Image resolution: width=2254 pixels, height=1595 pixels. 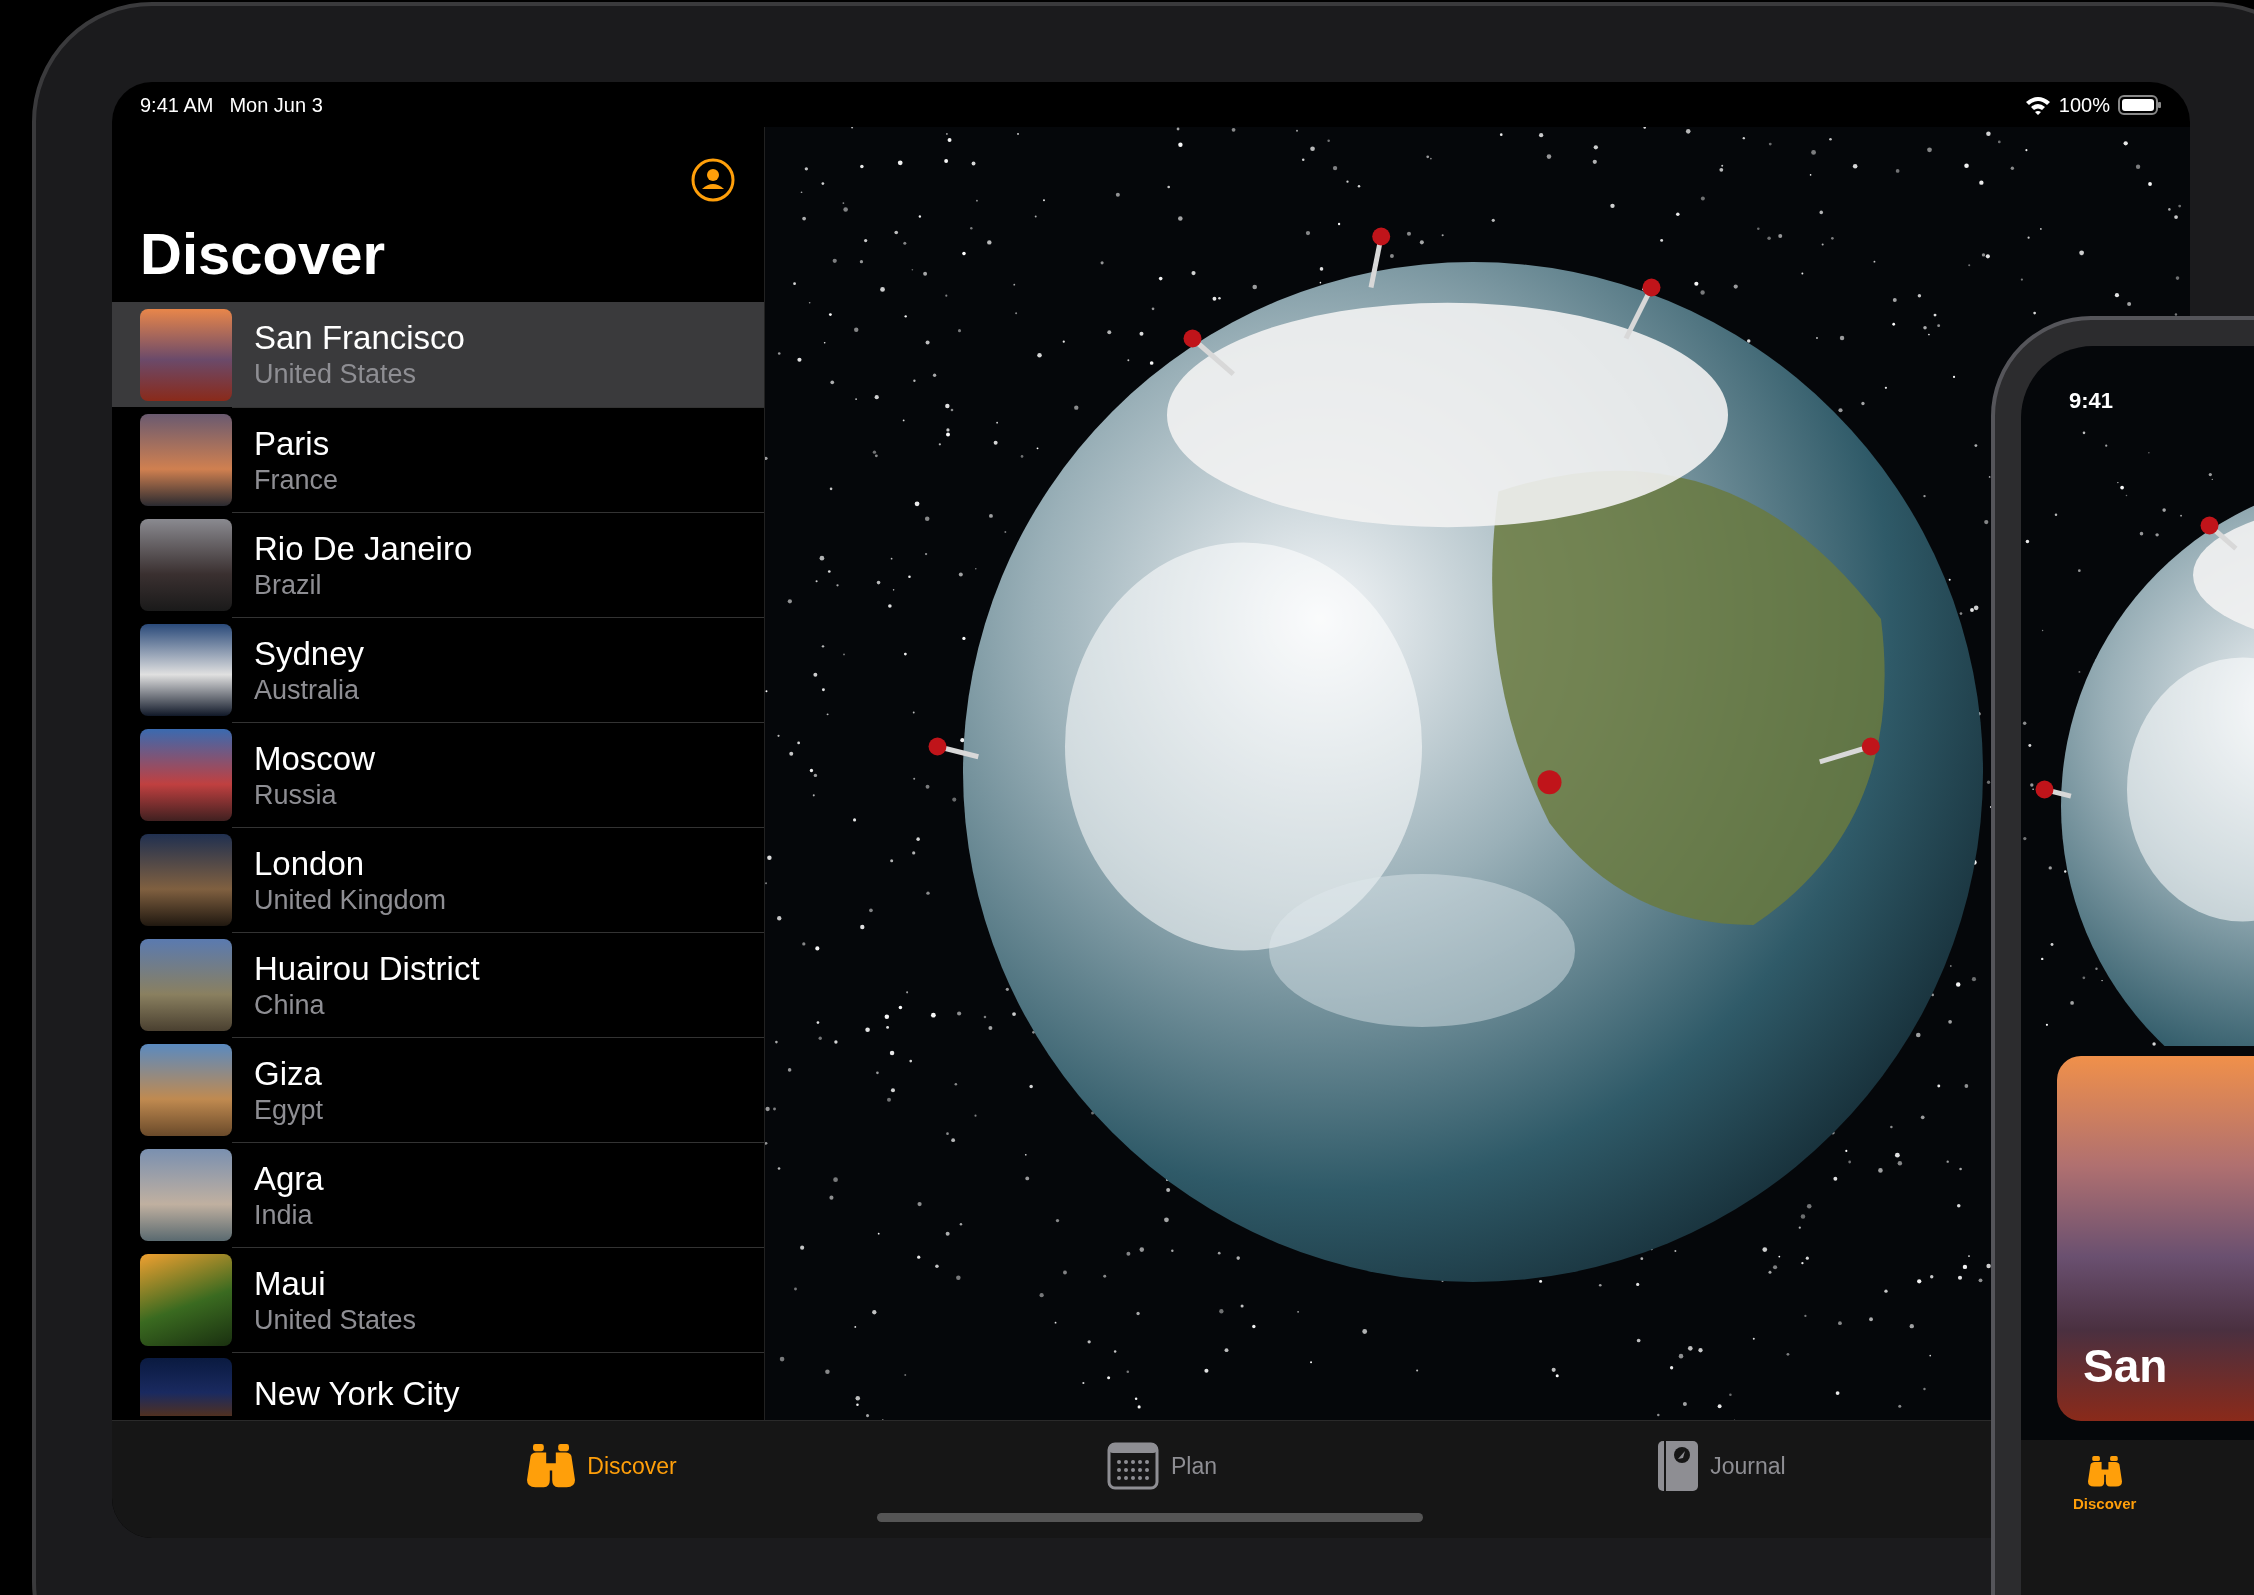 What do you see at coordinates (290, 1283) in the screenshot?
I see `place-name: Maui` at bounding box center [290, 1283].